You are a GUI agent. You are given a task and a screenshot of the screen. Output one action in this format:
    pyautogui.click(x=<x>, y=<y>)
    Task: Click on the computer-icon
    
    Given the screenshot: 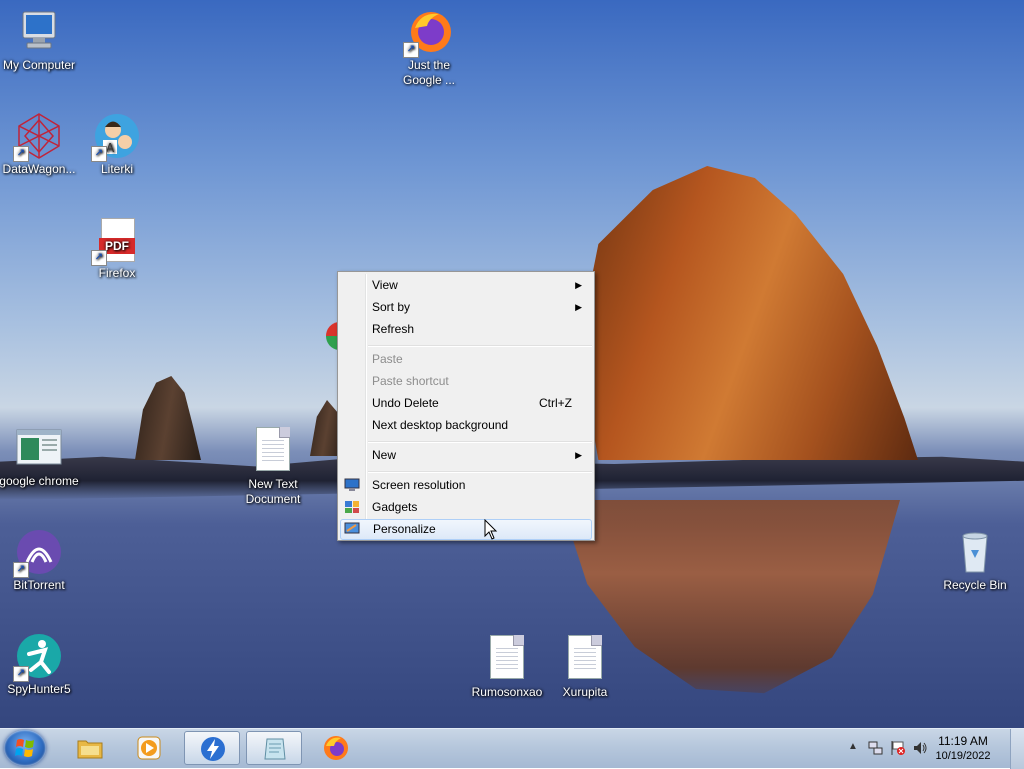 What is the action you would take?
    pyautogui.click(x=39, y=32)
    